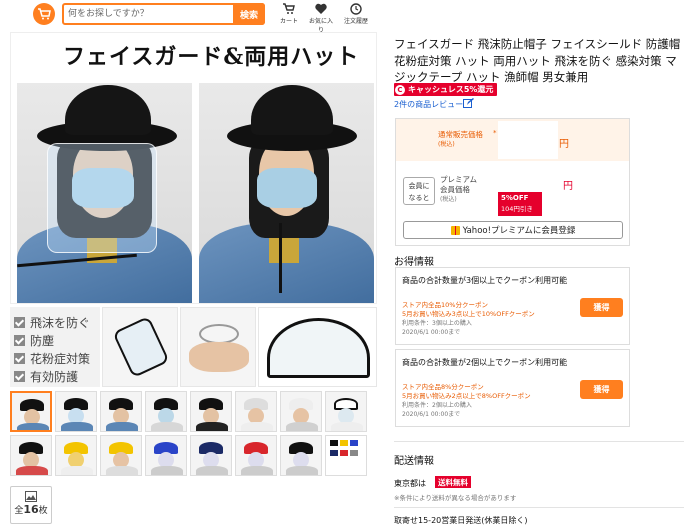 This screenshot has width=700, height=529. I want to click on review-link: 2件の商品レビュー, so click(428, 104).